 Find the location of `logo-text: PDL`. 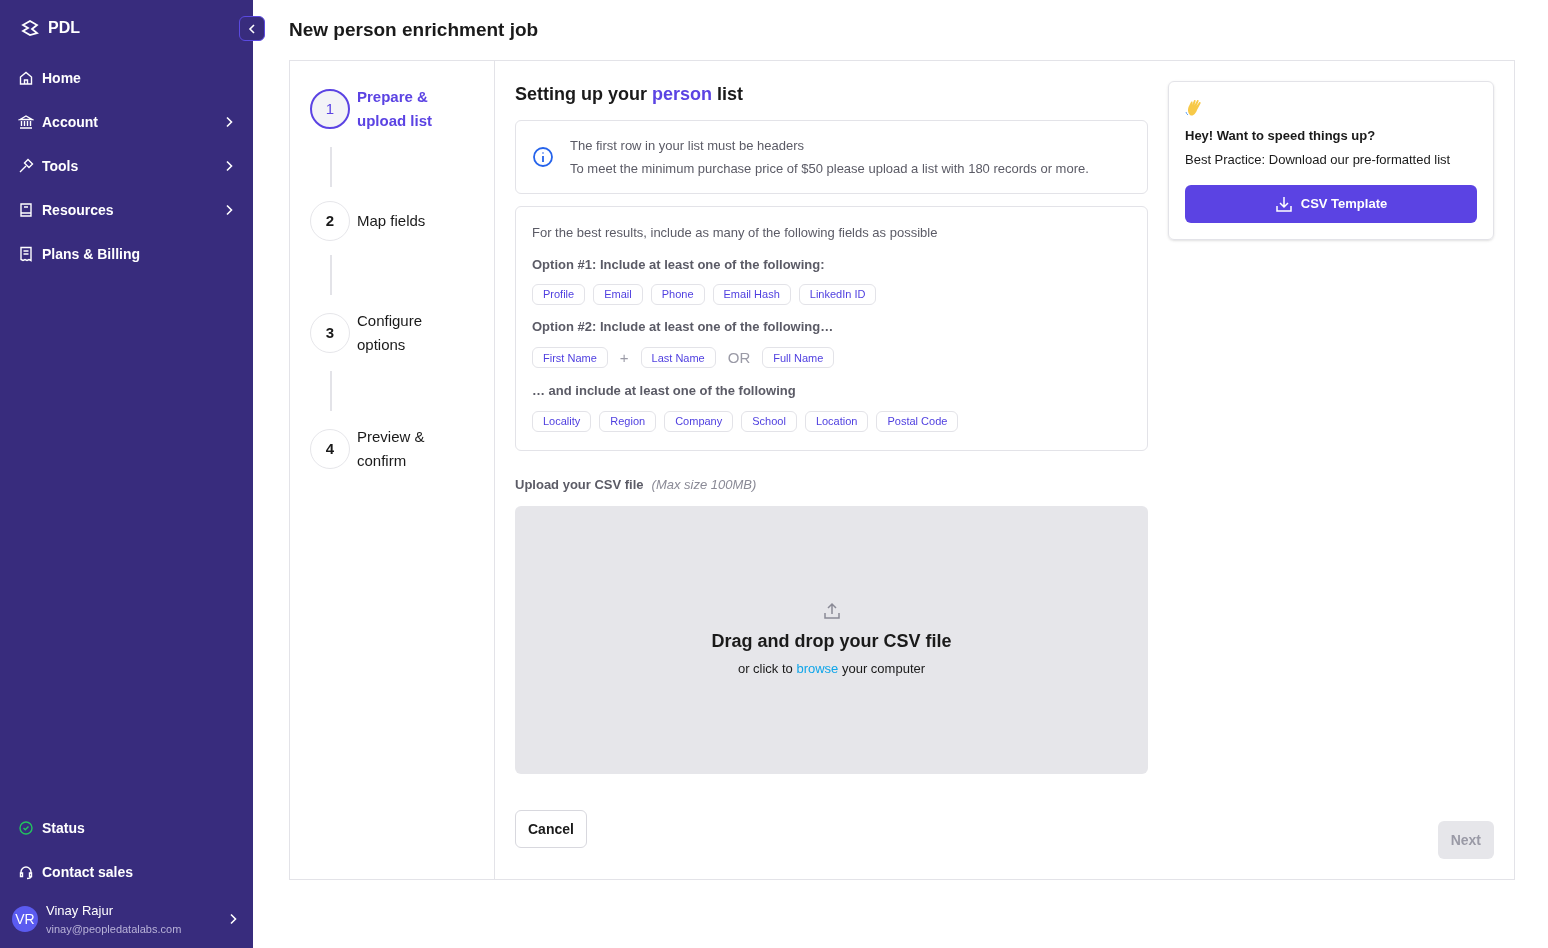

logo-text: PDL is located at coordinates (64, 28).